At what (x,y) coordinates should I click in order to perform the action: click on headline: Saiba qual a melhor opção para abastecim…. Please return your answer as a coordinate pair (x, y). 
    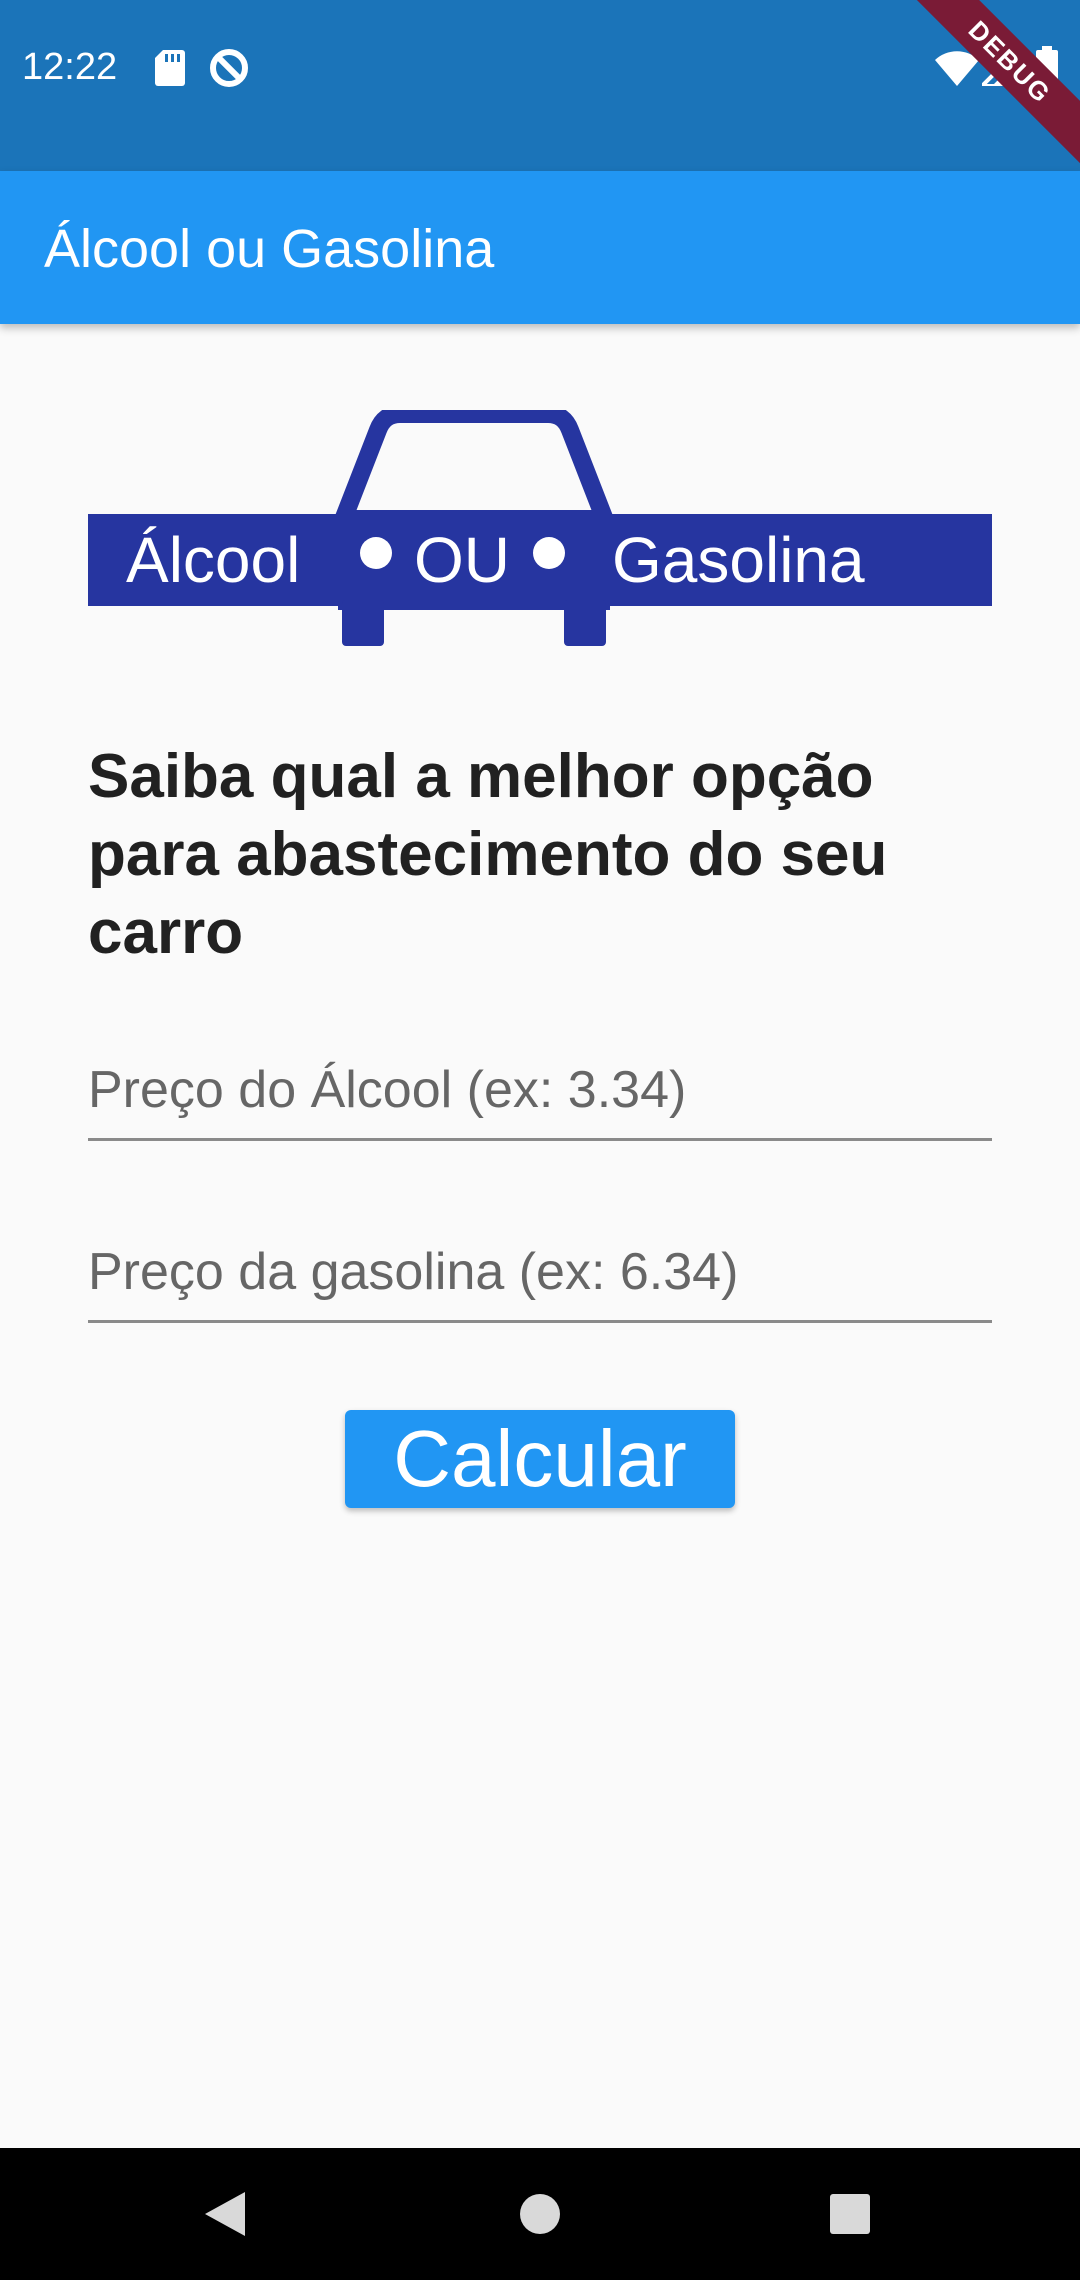
    Looking at the image, I should click on (488, 854).